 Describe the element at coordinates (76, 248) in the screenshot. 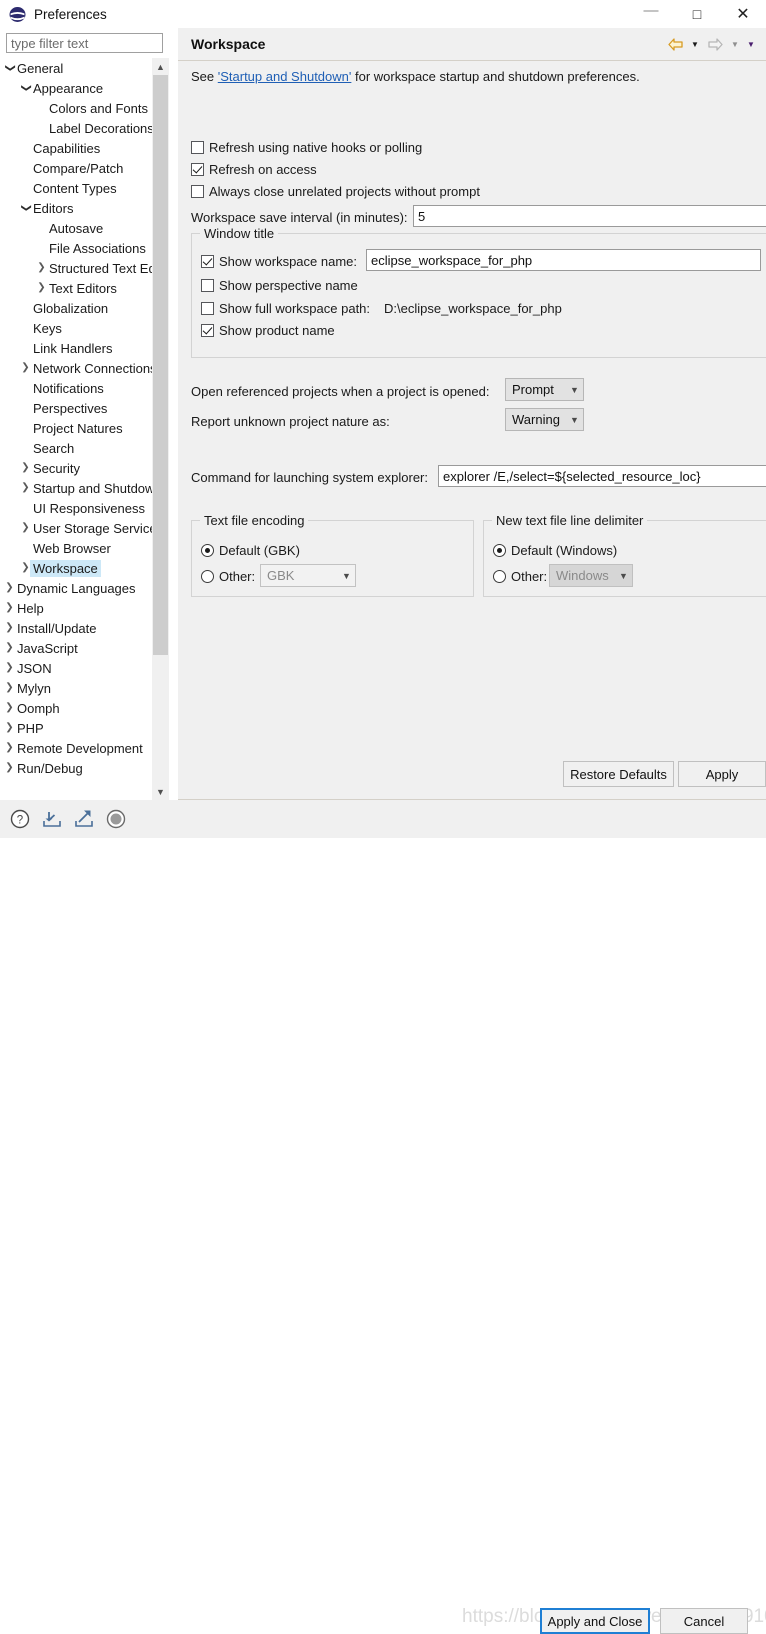

I see `sidebar-item-file-associations: File Associations` at that location.